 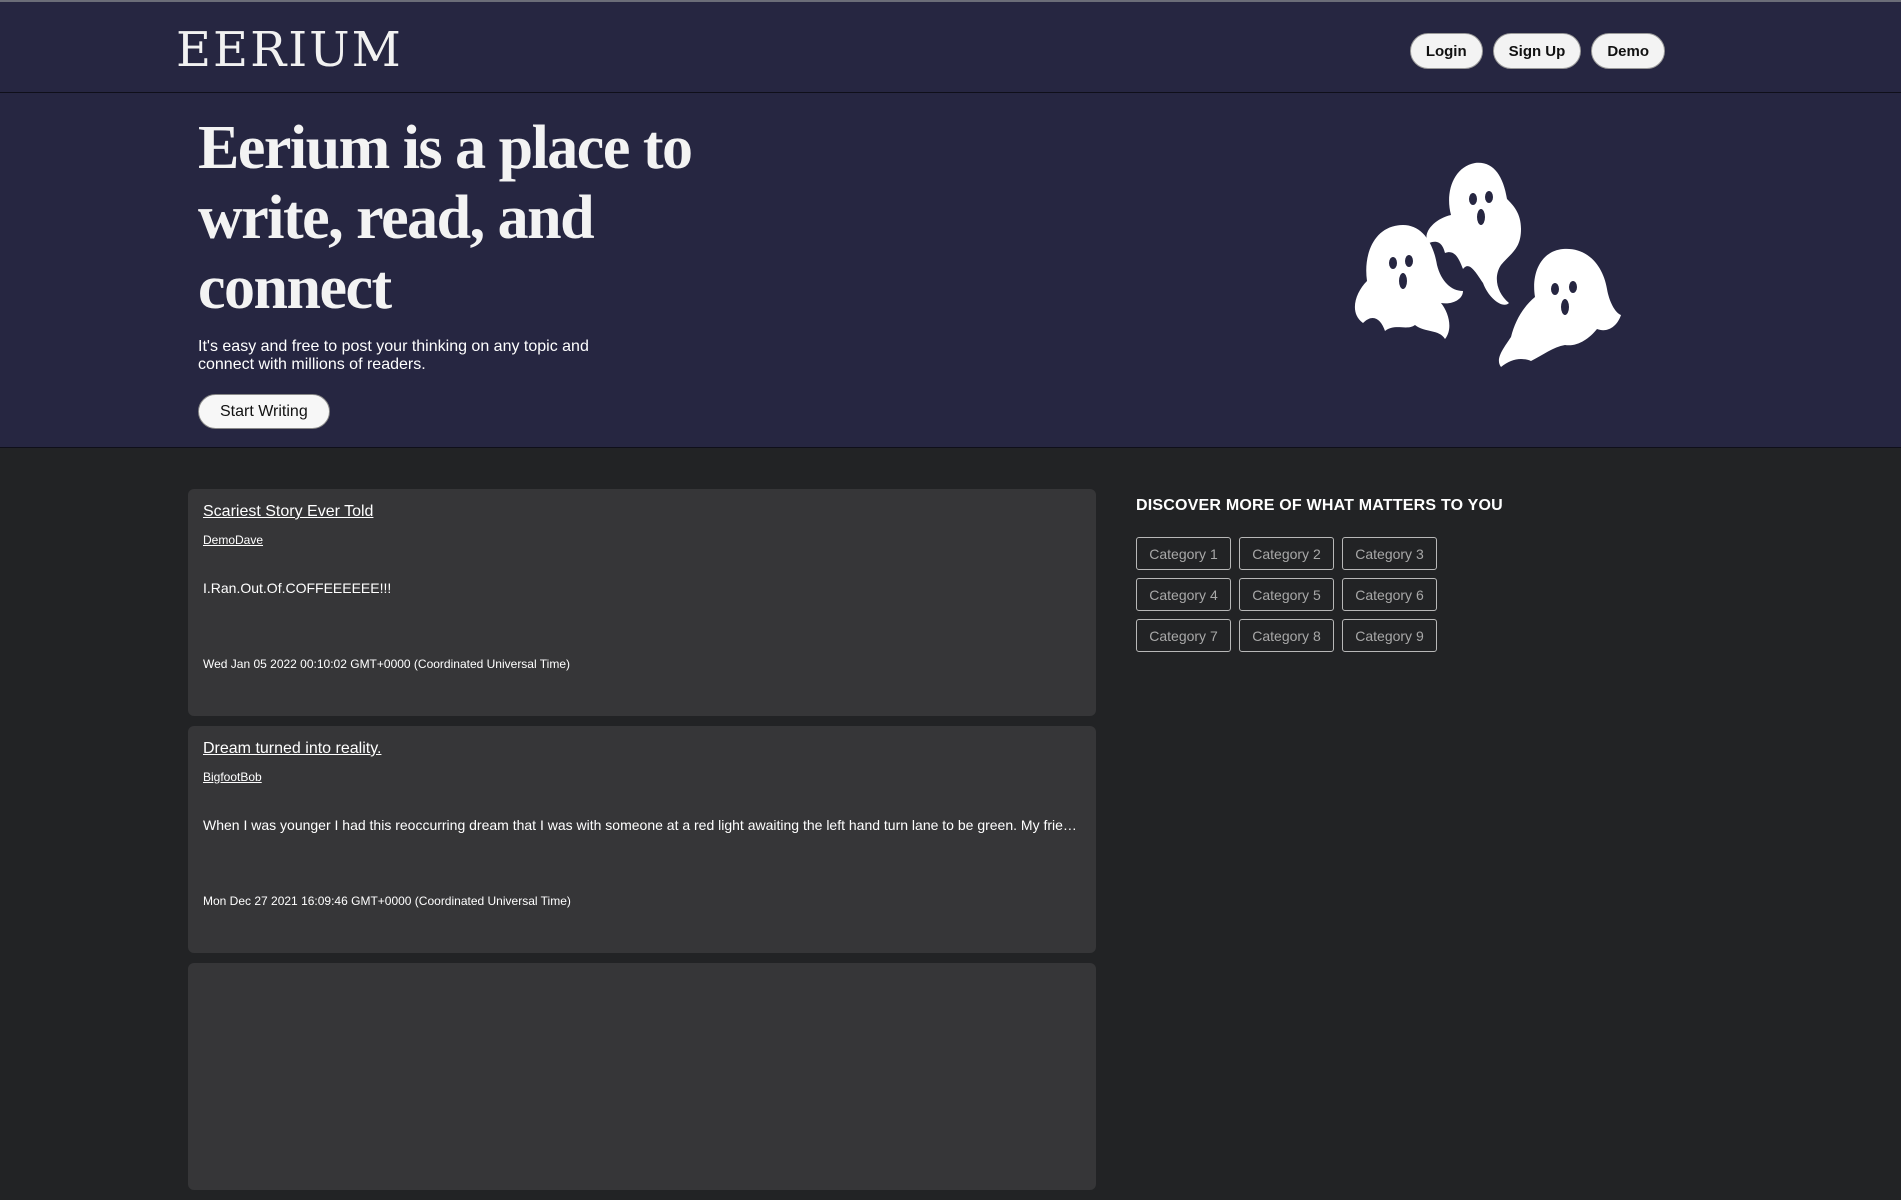 I want to click on category-button-2: Category 2, so click(x=1286, y=553).